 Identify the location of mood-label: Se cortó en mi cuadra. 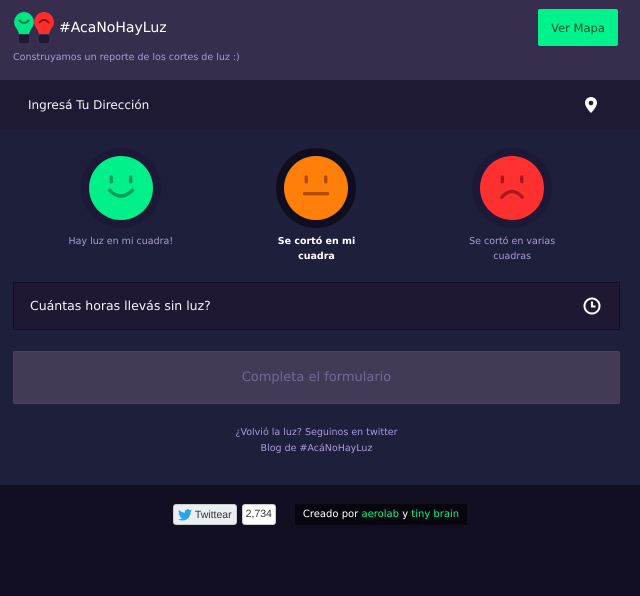
(316, 249).